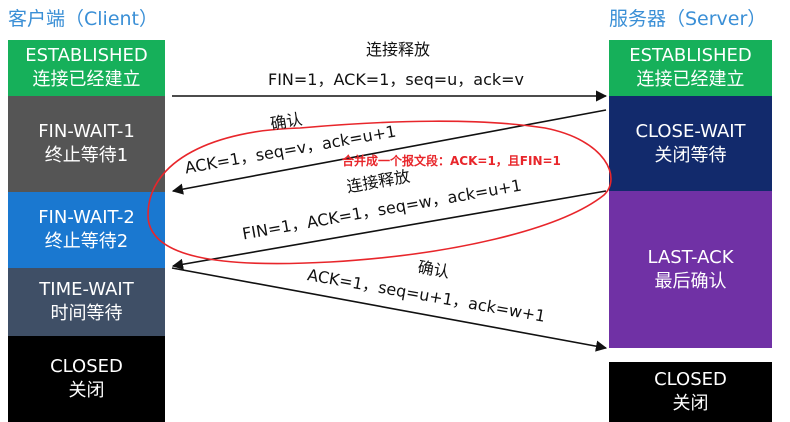  What do you see at coordinates (396, 79) in the screenshot?
I see `msg1-fields: FIN=1，ACK=1，seq=u，ack=v` at bounding box center [396, 79].